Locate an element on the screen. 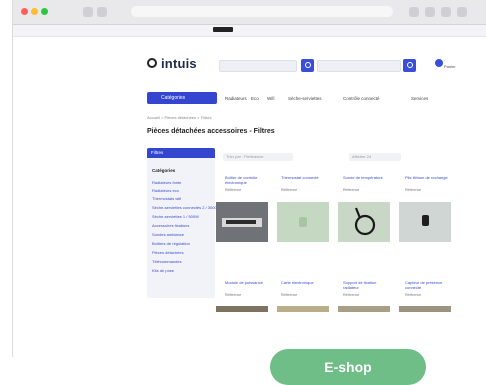 The width and height of the screenshot is (486, 385). product-name: Module de puissance is located at coordinates (249, 282).